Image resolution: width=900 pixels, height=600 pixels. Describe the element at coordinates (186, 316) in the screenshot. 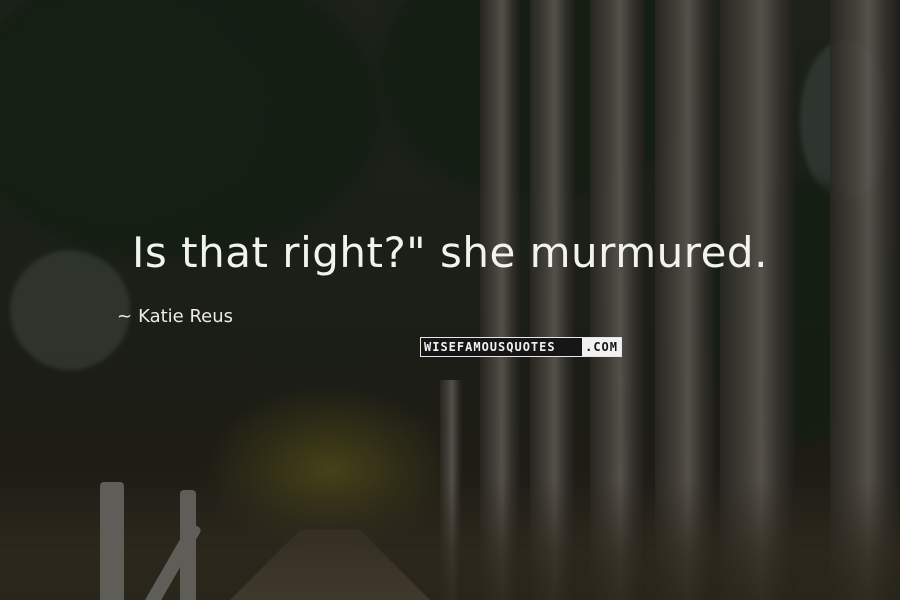

I see `author-name: Katie Reus` at that location.